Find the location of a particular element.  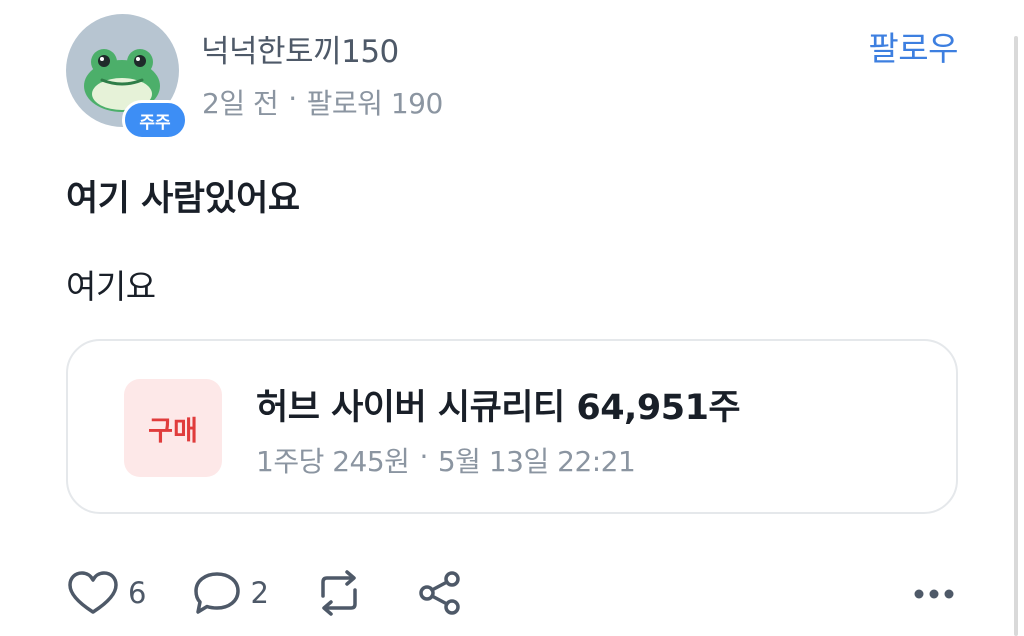

repost-button is located at coordinates (339, 593).